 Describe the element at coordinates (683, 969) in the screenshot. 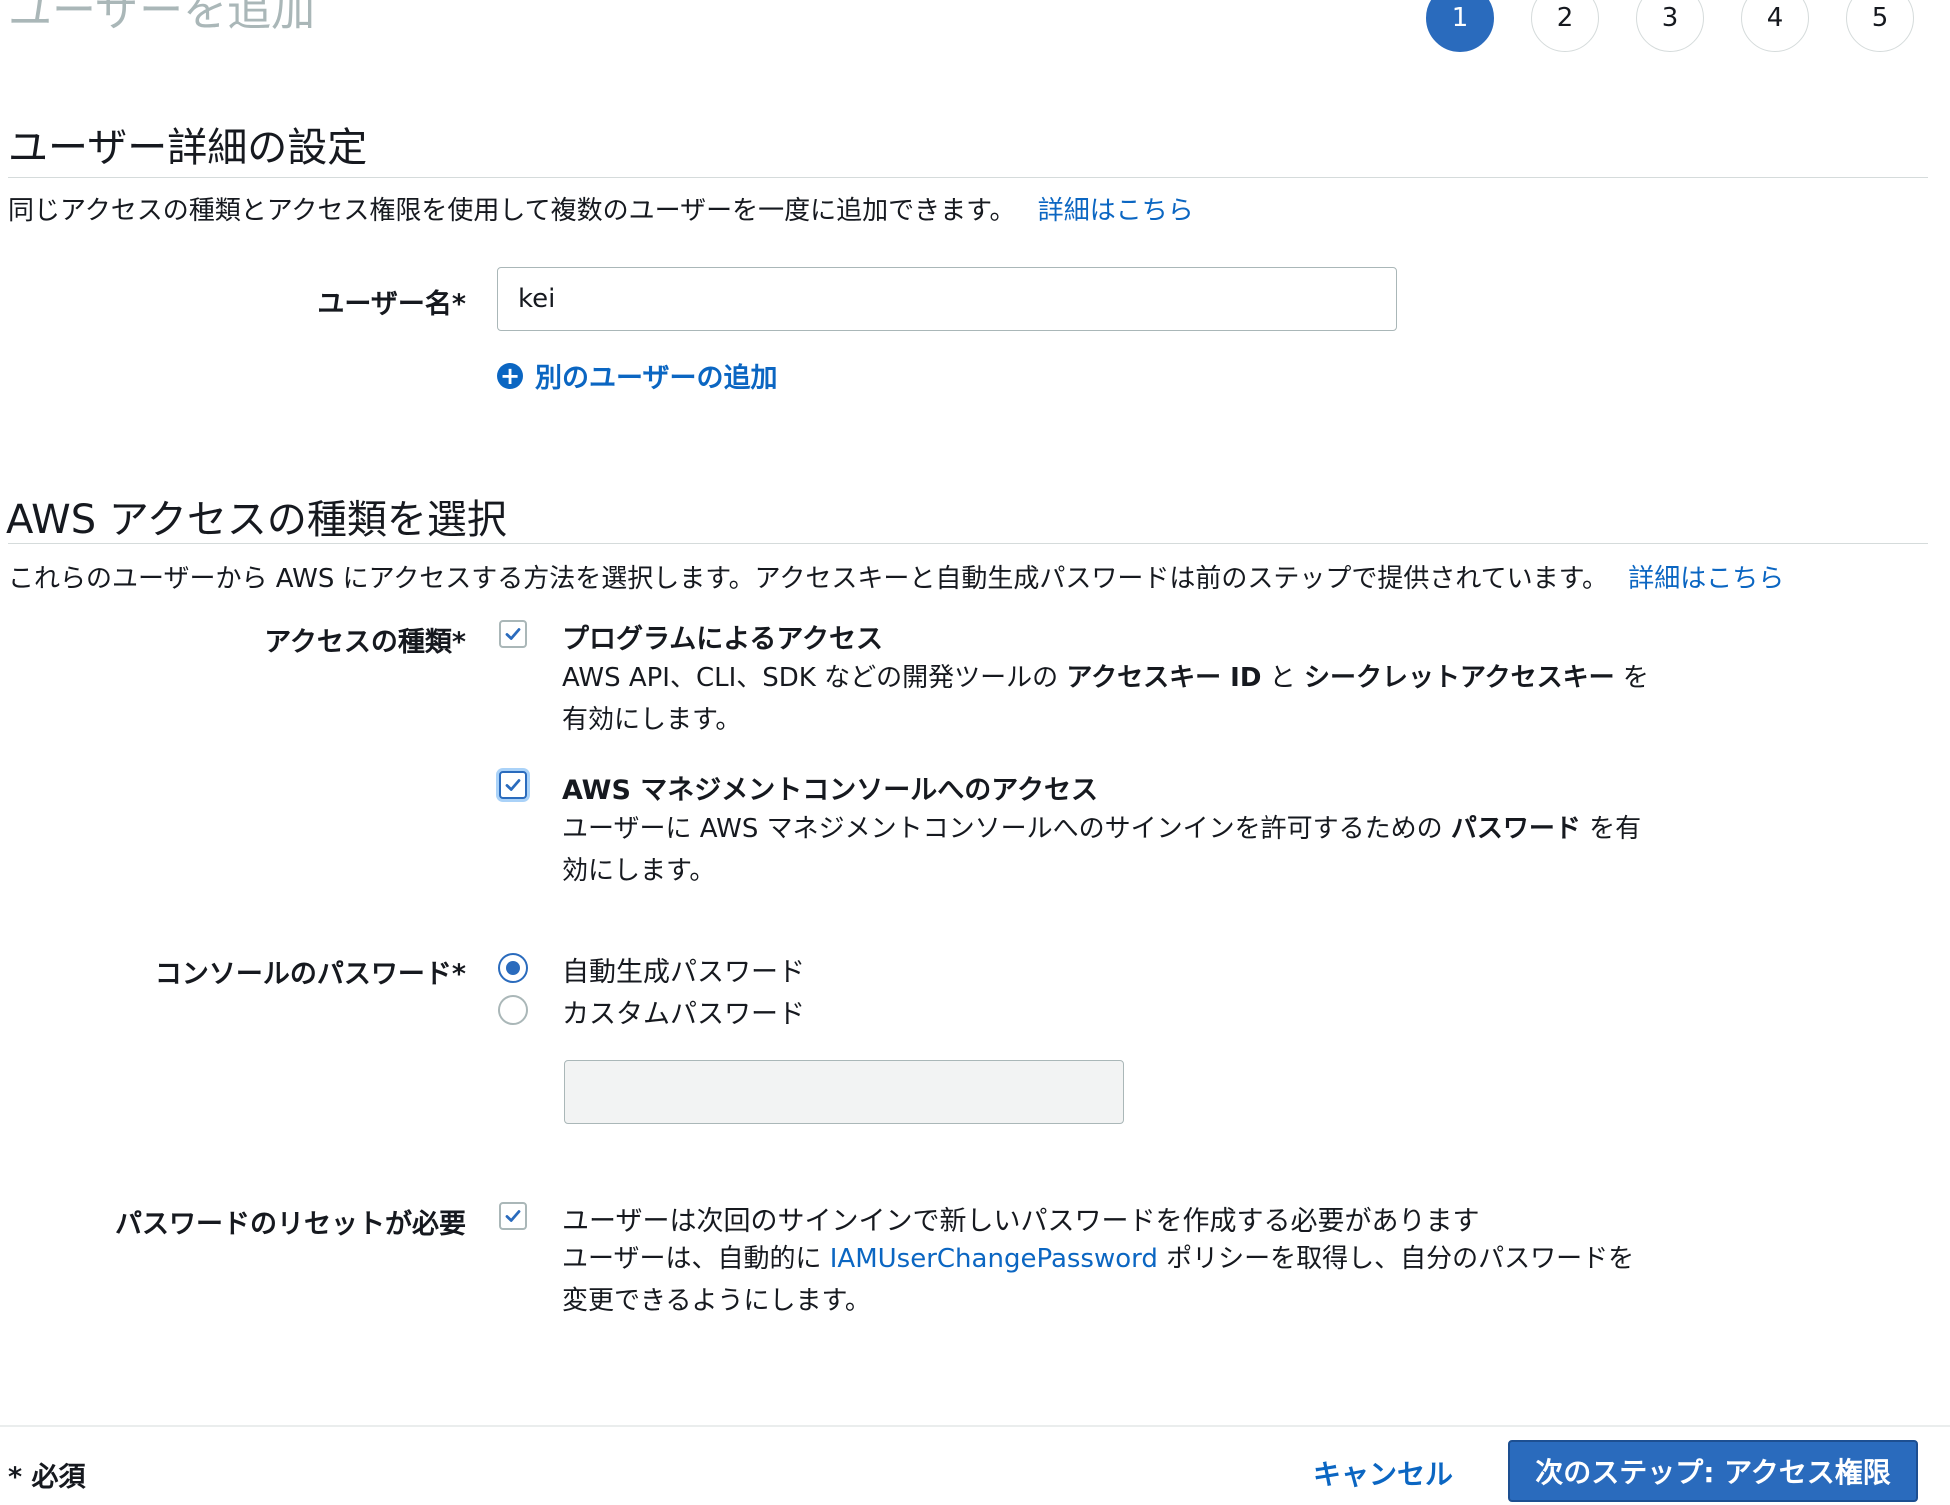

I see `auto-password-label: 自動生成パスワード` at that location.